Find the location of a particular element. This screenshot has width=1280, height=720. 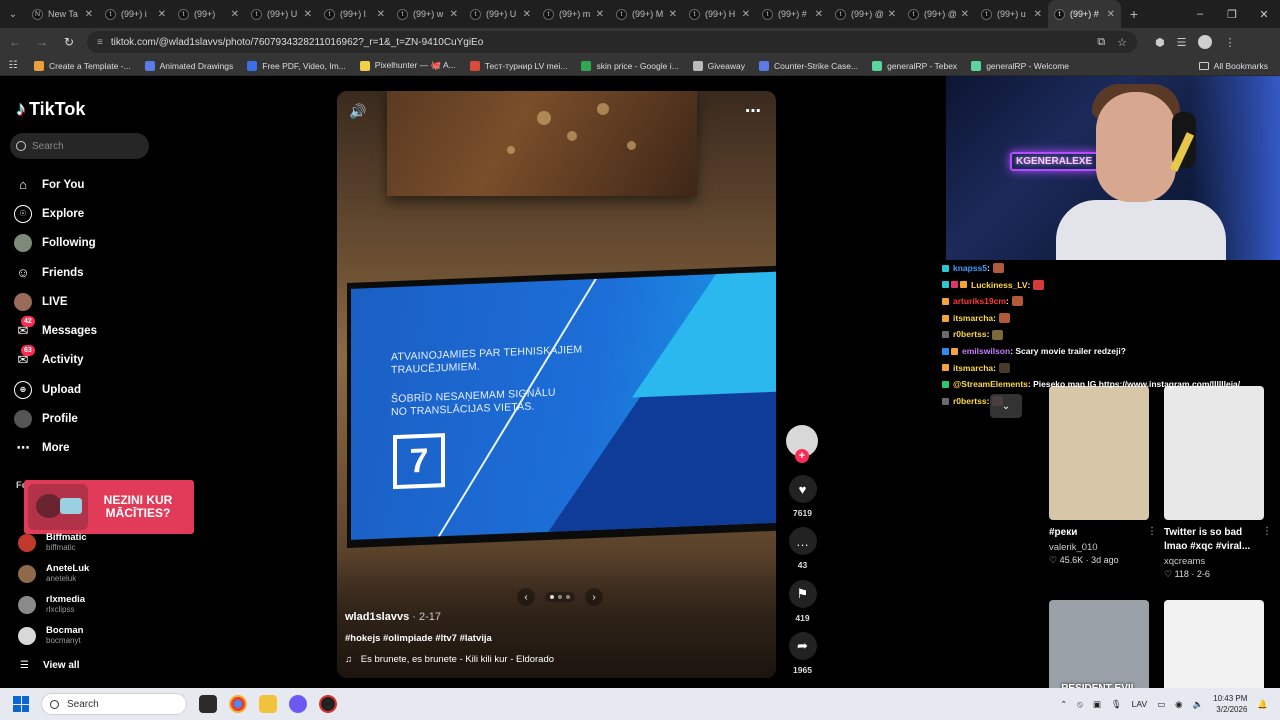

tray-chevron-icon: ⌃ is located at coordinates (1063, 704).